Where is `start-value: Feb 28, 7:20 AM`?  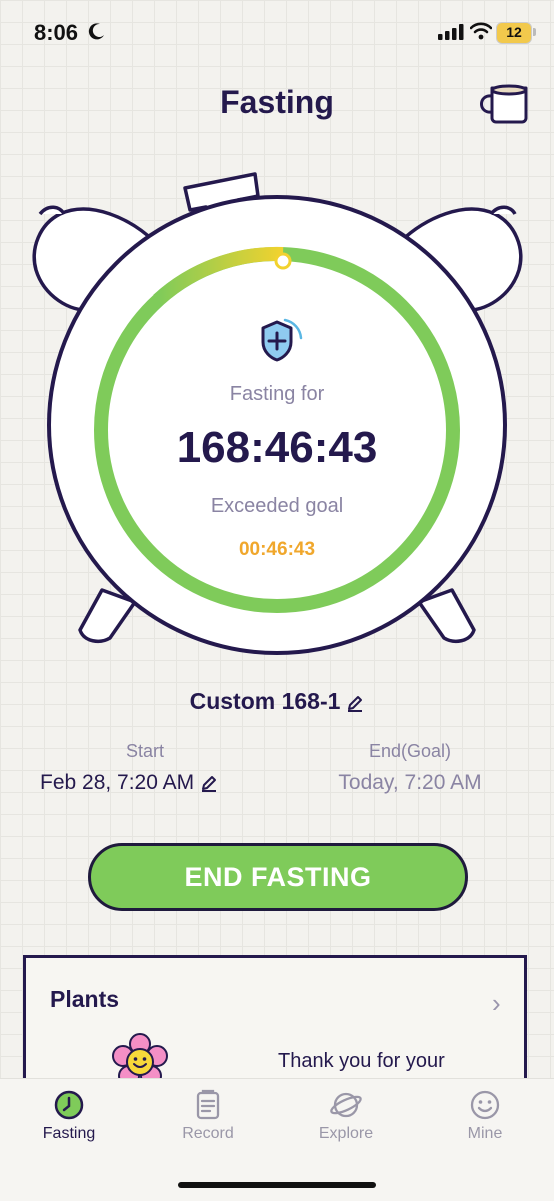 start-value: Feb 28, 7:20 AM is located at coordinates (117, 782).